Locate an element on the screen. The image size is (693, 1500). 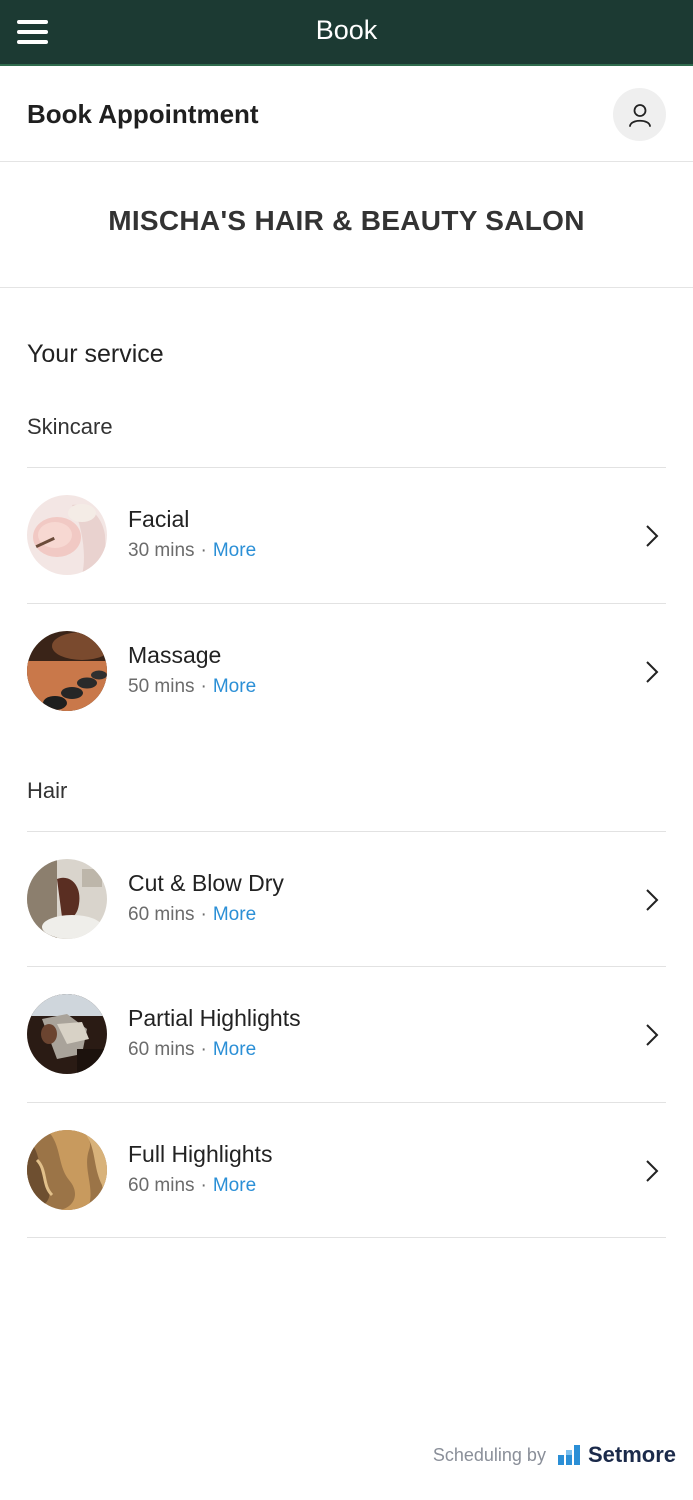
salon-name: MISCHA'S HAIR & BEAUTY SALON is located at coordinates (346, 220).